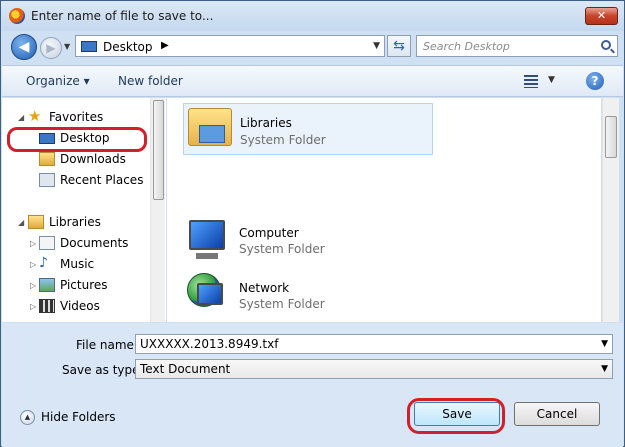 This screenshot has height=447, width=625. I want to click on recent-pages-dropdown-icon: ▼, so click(67, 46).